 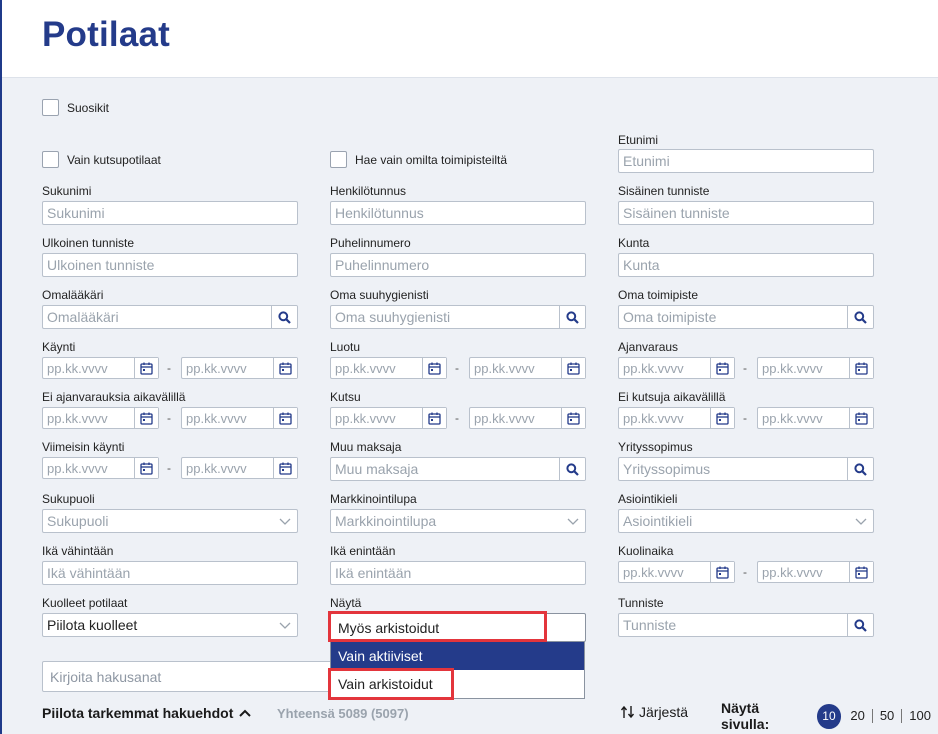 What do you see at coordinates (458, 521) in the screenshot?
I see `marketing-select: Markkinointilupa` at bounding box center [458, 521].